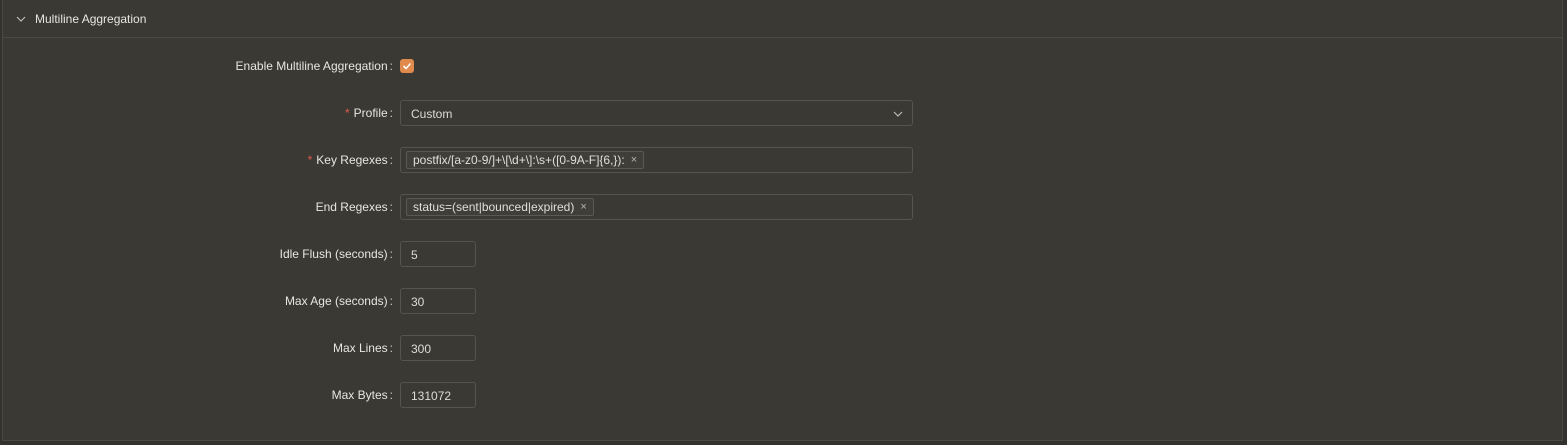 This screenshot has height=445, width=1567. What do you see at coordinates (336, 254) in the screenshot?
I see `idle-flush-label: Idle Flush (seconds):` at bounding box center [336, 254].